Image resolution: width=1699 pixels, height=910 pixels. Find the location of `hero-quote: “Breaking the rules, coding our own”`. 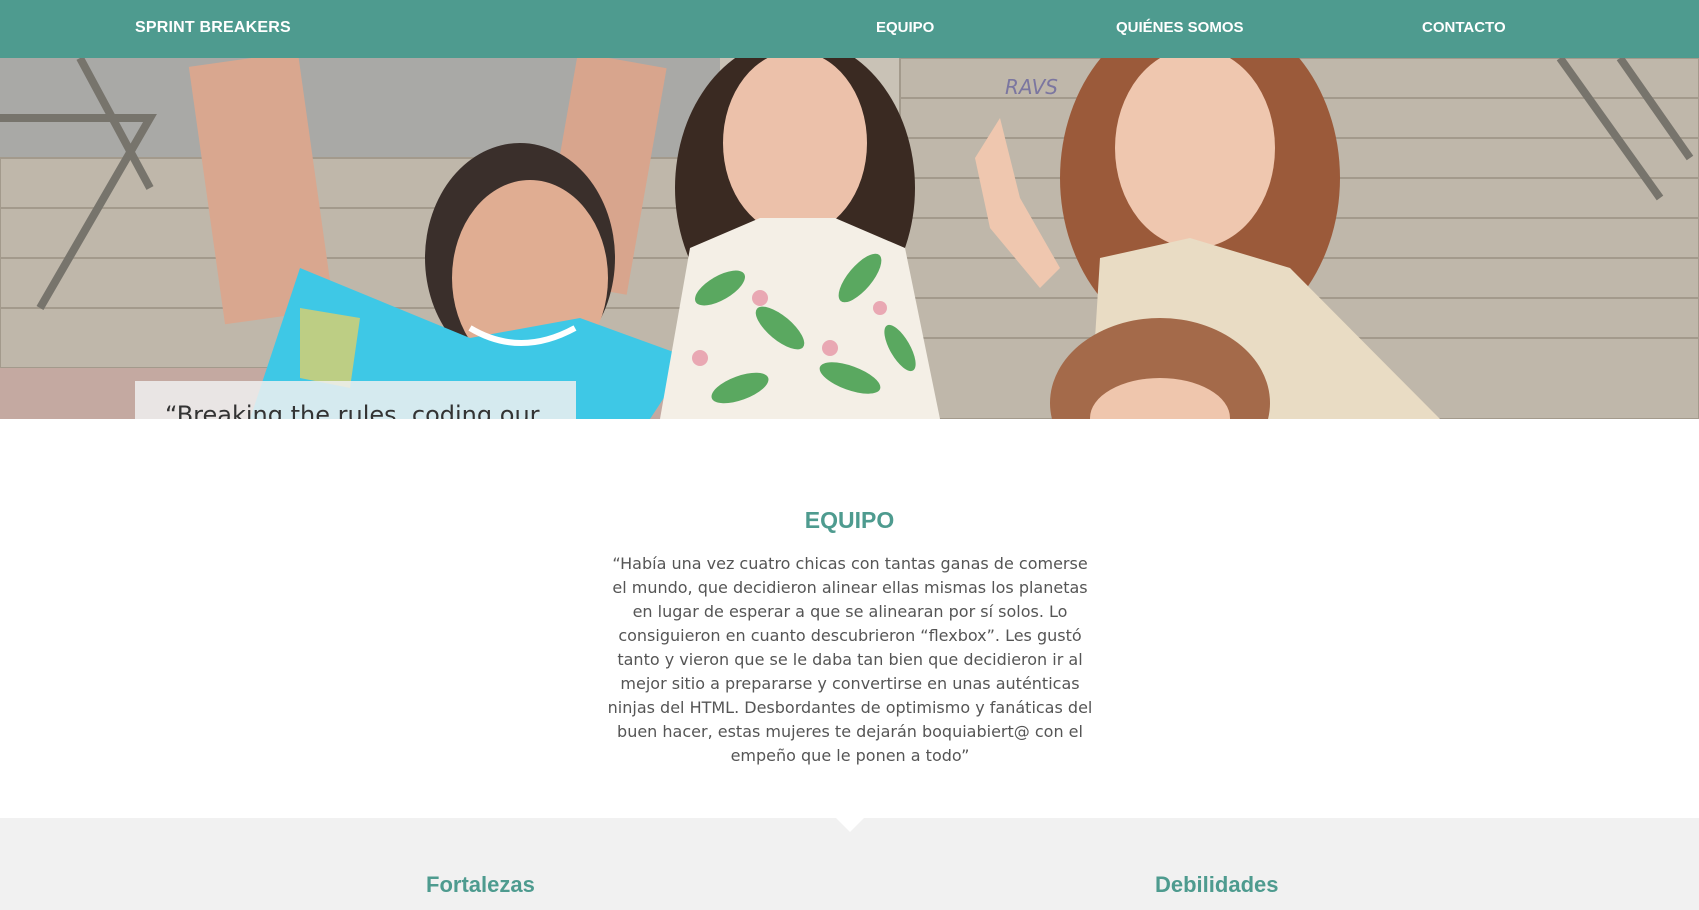

hero-quote: “Breaking the rules, coding our own” is located at coordinates (352, 410).